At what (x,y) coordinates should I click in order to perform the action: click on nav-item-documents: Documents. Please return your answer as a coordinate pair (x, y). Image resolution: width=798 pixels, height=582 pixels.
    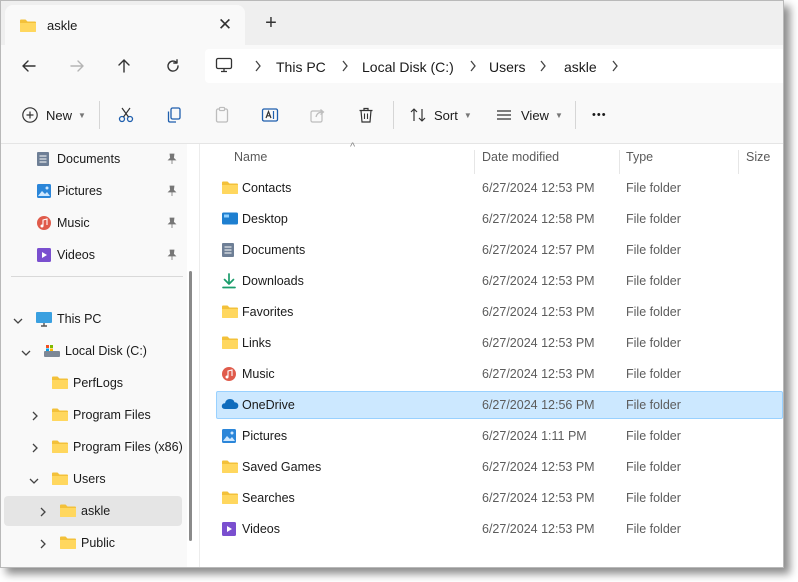
    Looking at the image, I should click on (91, 159).